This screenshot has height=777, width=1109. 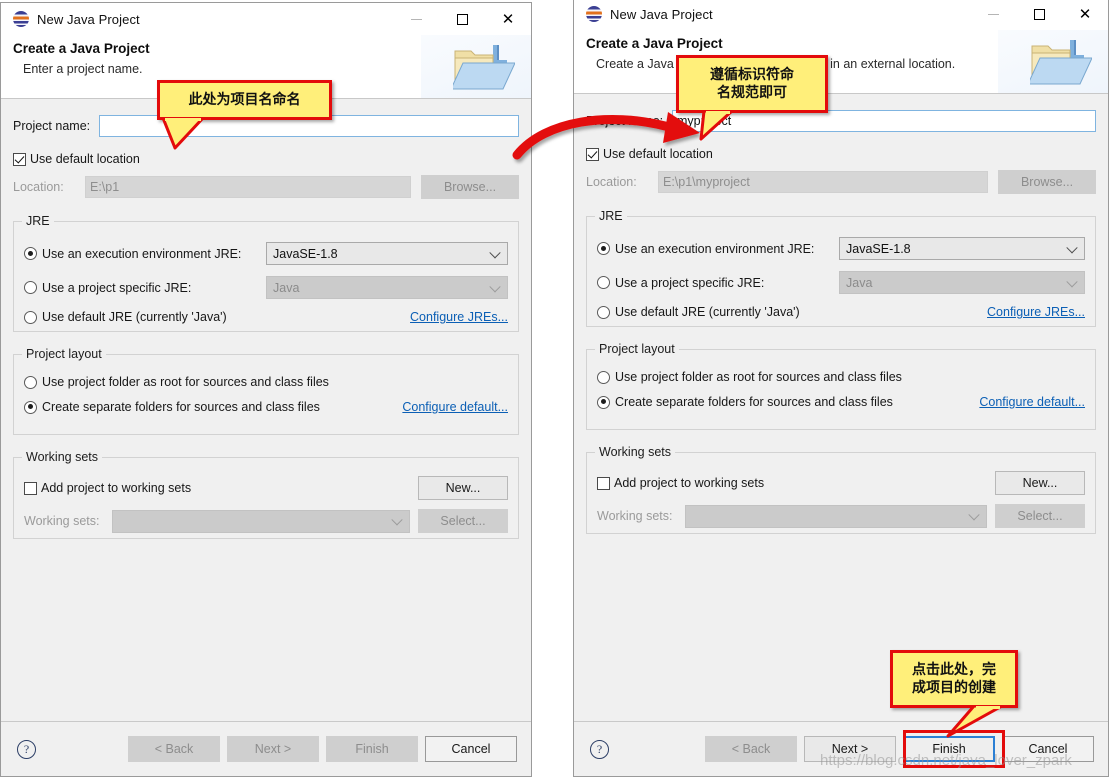 What do you see at coordinates (751, 749) in the screenshot?
I see `back-button: < Back` at bounding box center [751, 749].